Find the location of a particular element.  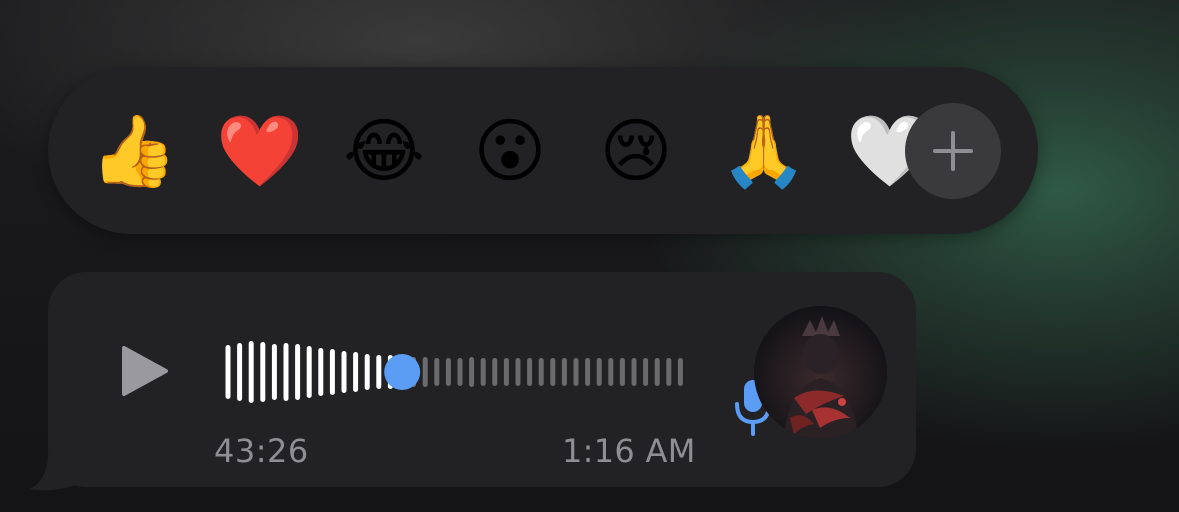

bubble-tail is located at coordinates (53, 473).